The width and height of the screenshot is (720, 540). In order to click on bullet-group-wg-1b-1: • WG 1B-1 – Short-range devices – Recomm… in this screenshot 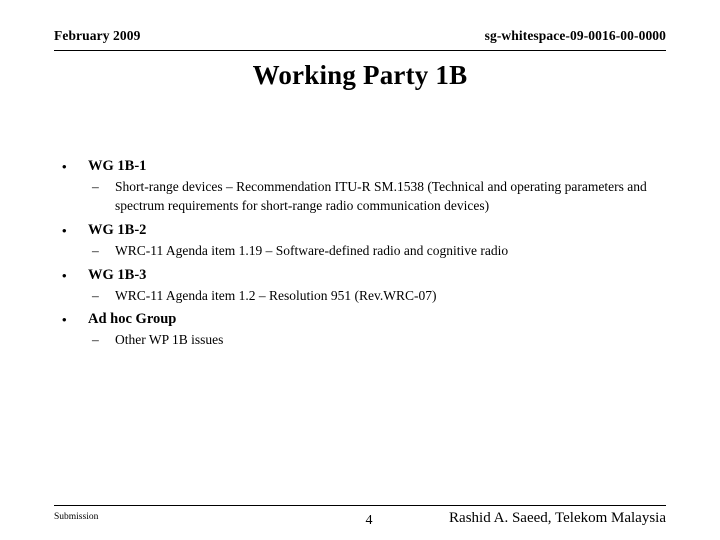, I will do `click(364, 186)`.